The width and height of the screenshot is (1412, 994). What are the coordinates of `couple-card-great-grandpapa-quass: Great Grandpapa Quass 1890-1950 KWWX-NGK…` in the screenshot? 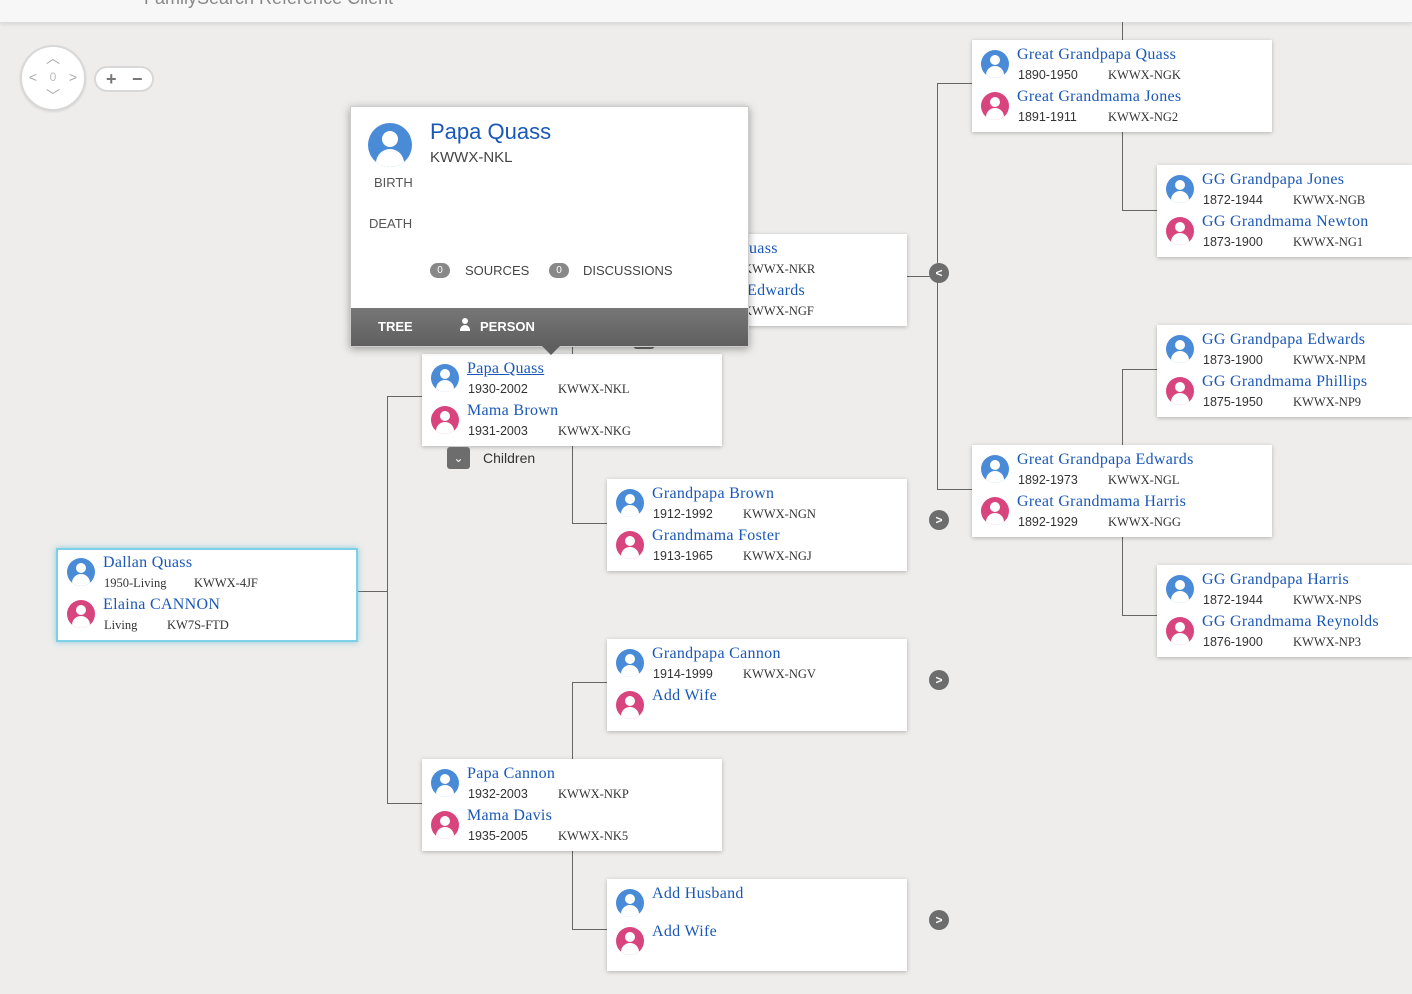 It's located at (1122, 86).